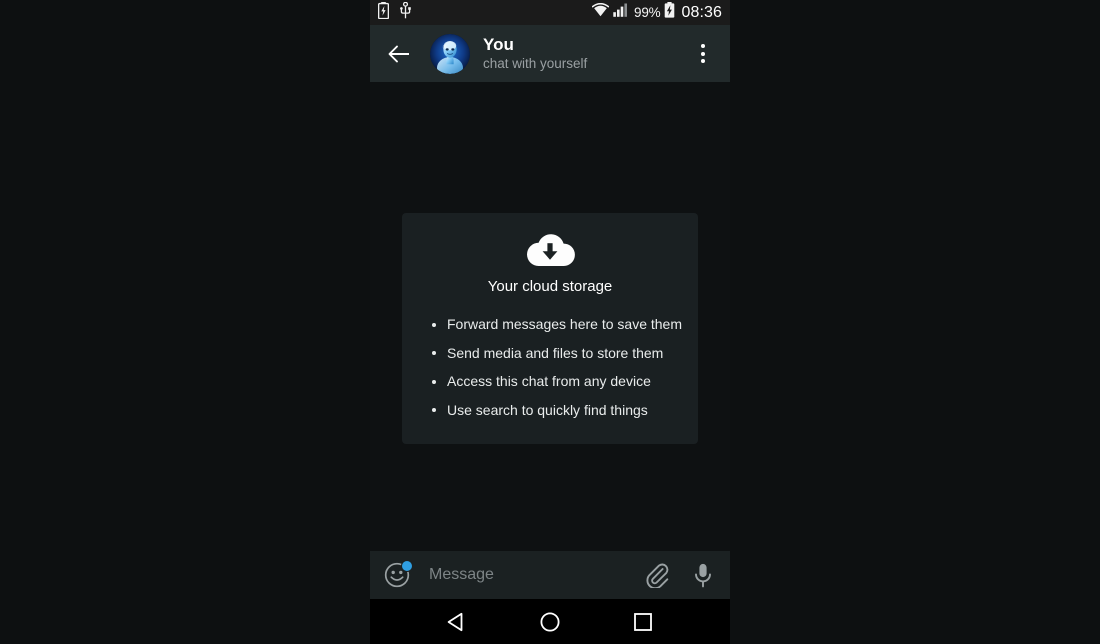  What do you see at coordinates (457, 622) in the screenshot?
I see `nav-back-triangle-icon` at bounding box center [457, 622].